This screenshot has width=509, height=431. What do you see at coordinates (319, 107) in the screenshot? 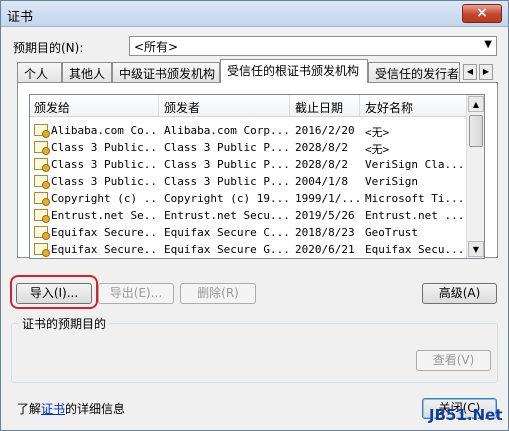
I see `column-expiration-date: 截止日期` at bounding box center [319, 107].